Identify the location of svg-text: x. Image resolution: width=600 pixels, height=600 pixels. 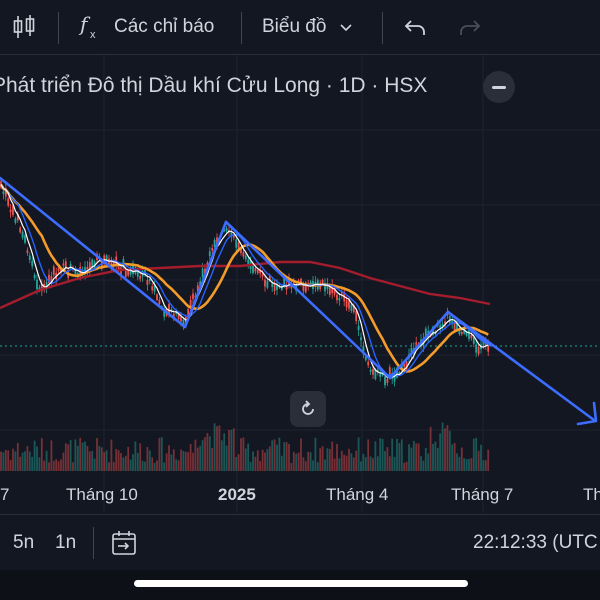
(93, 35).